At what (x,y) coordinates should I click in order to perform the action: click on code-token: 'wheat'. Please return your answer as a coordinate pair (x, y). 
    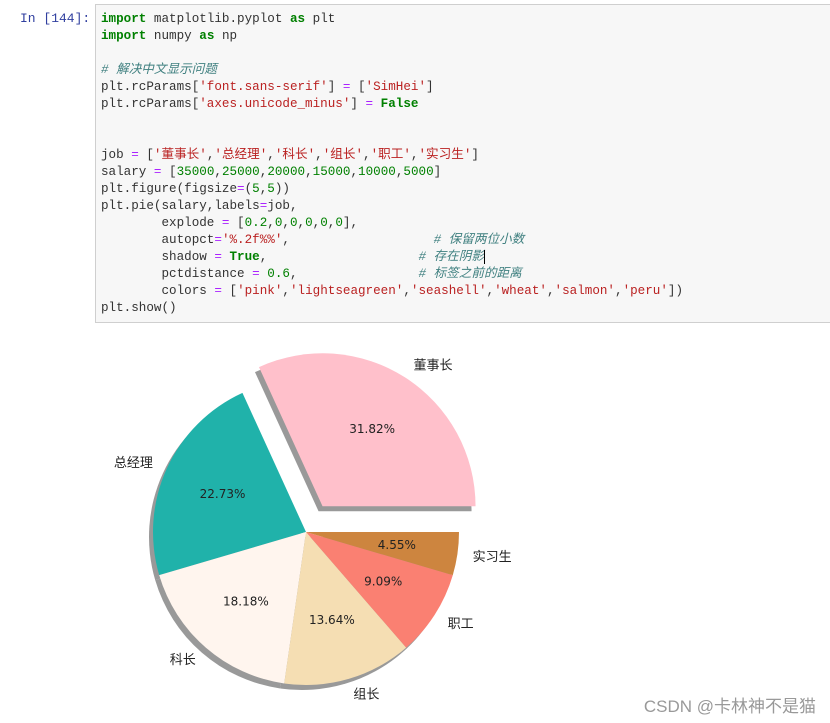
    Looking at the image, I should click on (520, 291).